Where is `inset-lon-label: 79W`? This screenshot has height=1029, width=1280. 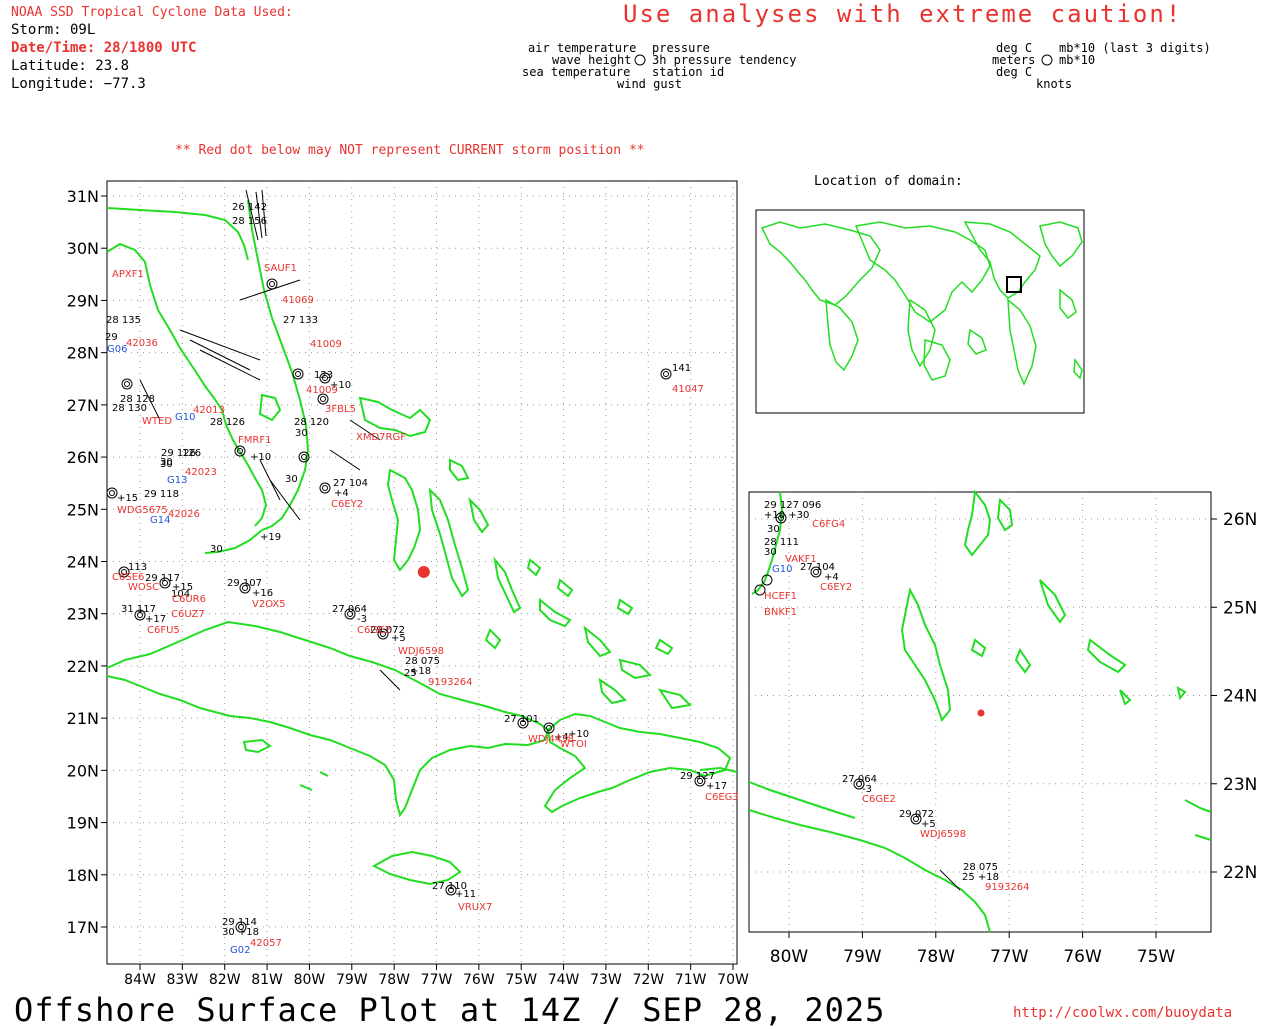
inset-lon-label: 79W is located at coordinates (862, 957).